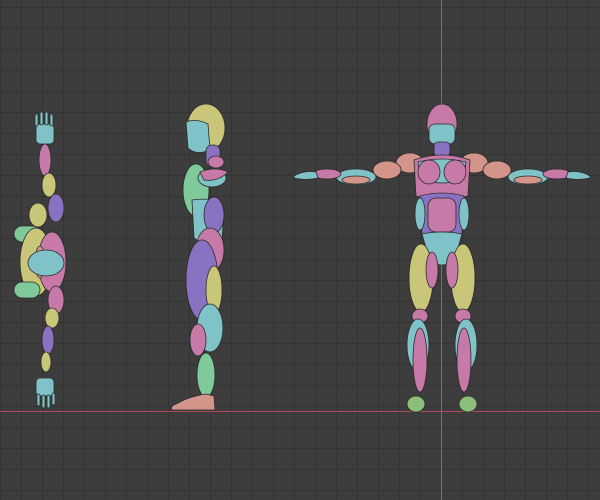 The height and width of the screenshot is (500, 600). Describe the element at coordinates (306, 175) in the screenshot. I see `front-view-hand-left` at that location.